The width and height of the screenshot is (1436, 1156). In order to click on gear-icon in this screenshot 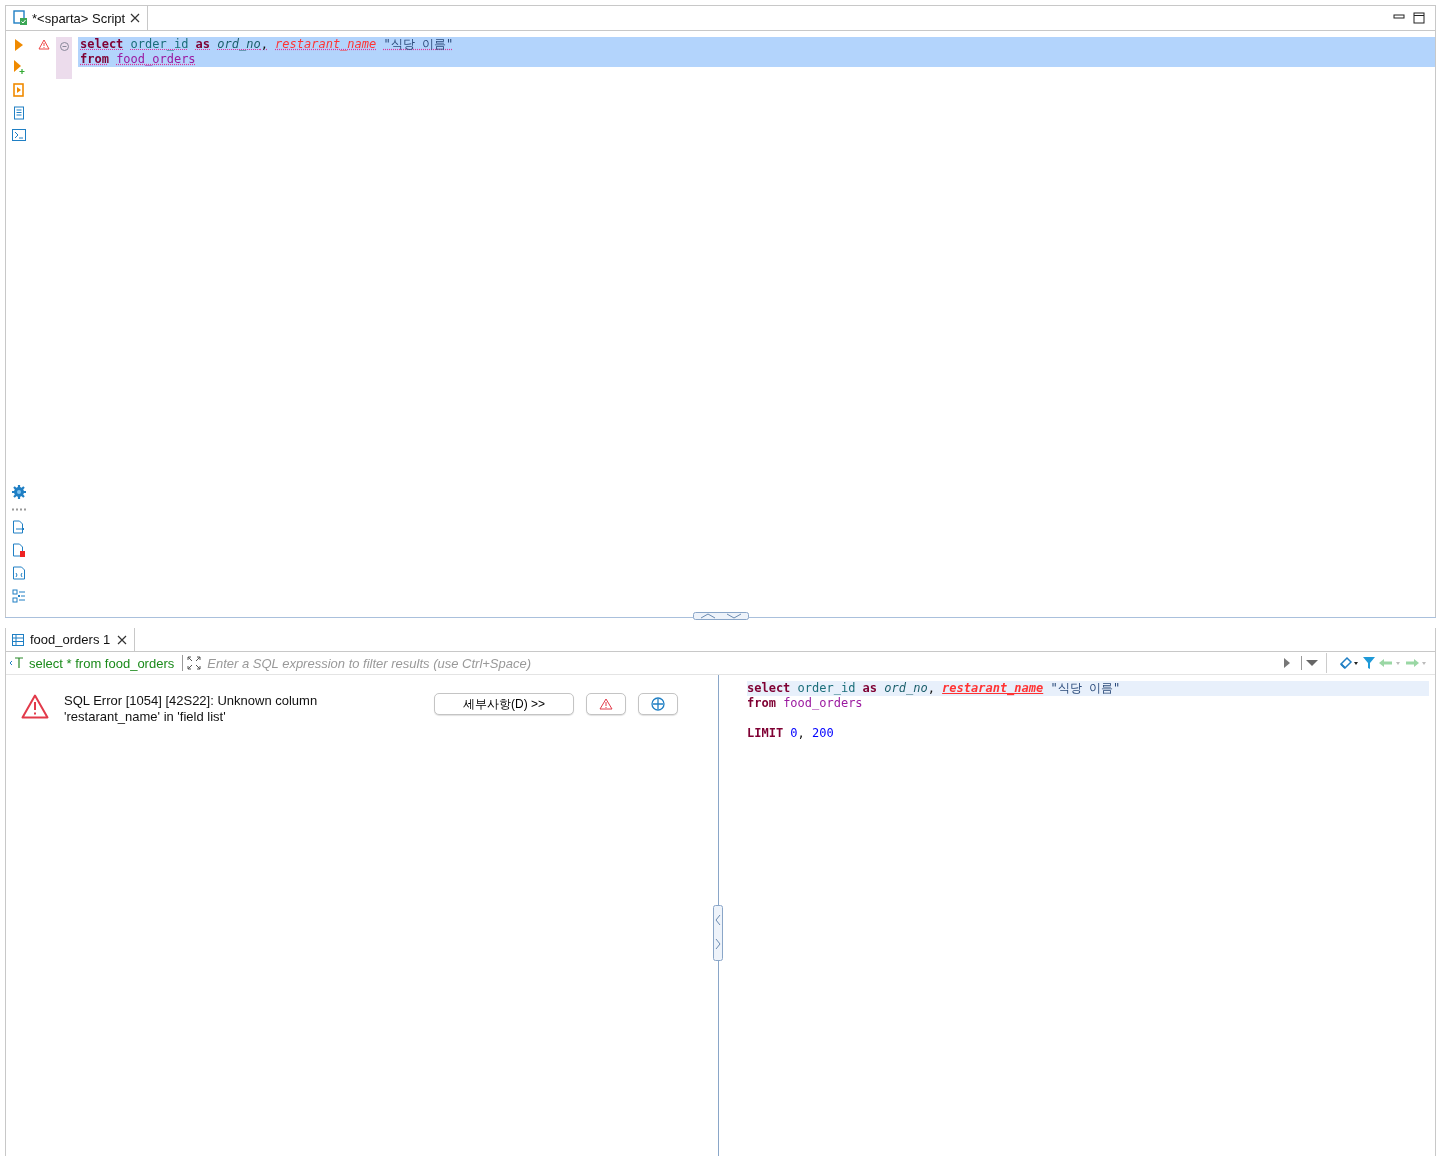, I will do `click(19, 492)`.